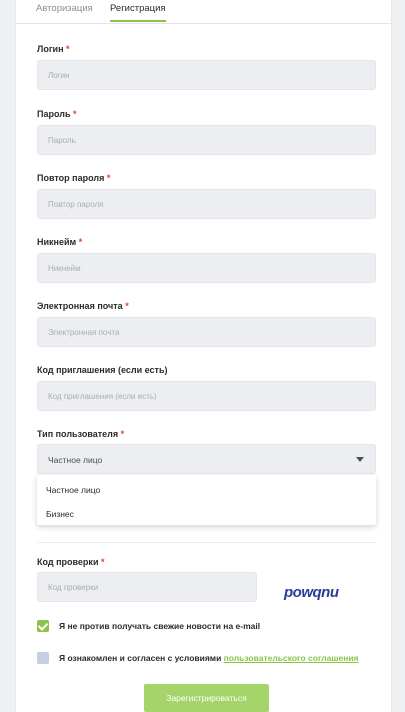 This screenshot has height=712, width=405. I want to click on user-type-option-business: Бизнес, so click(60, 514).